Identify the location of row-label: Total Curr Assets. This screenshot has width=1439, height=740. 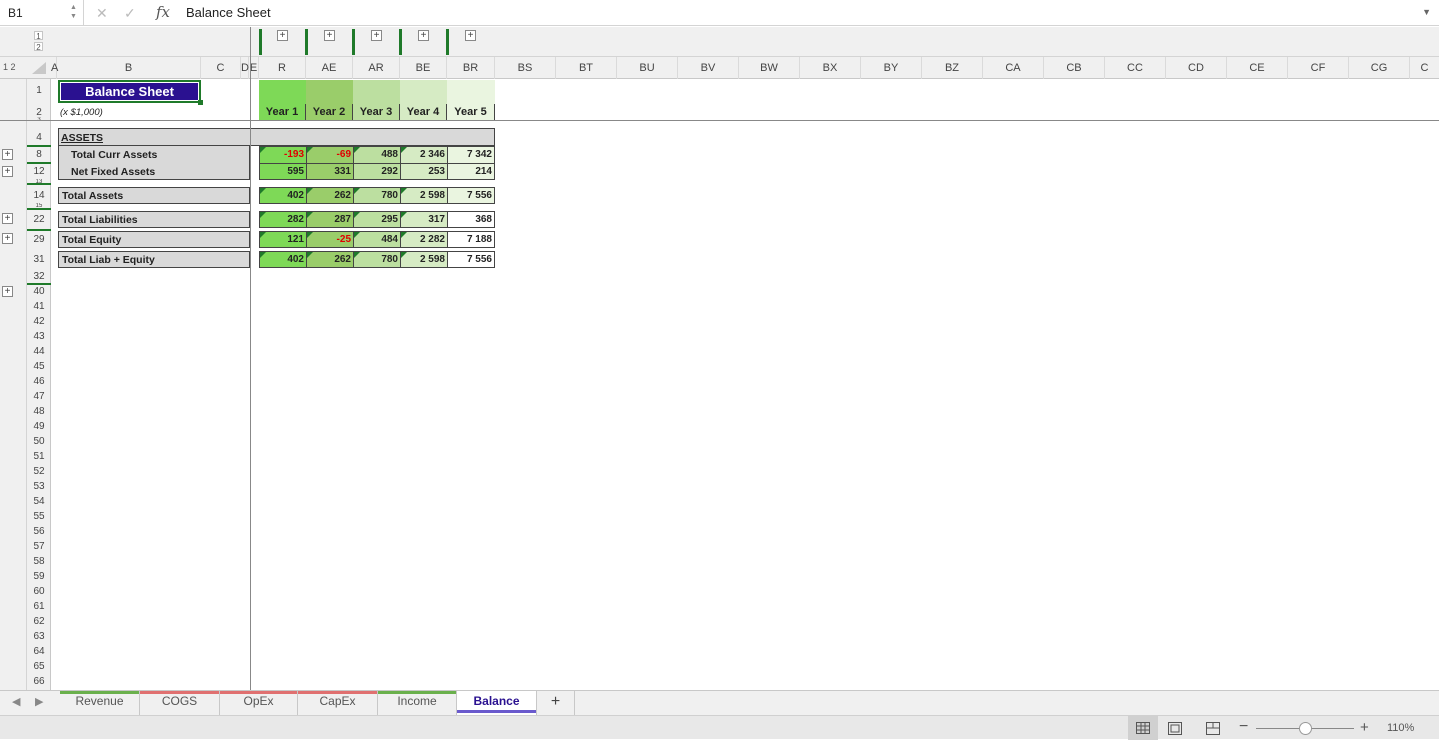
(158, 155).